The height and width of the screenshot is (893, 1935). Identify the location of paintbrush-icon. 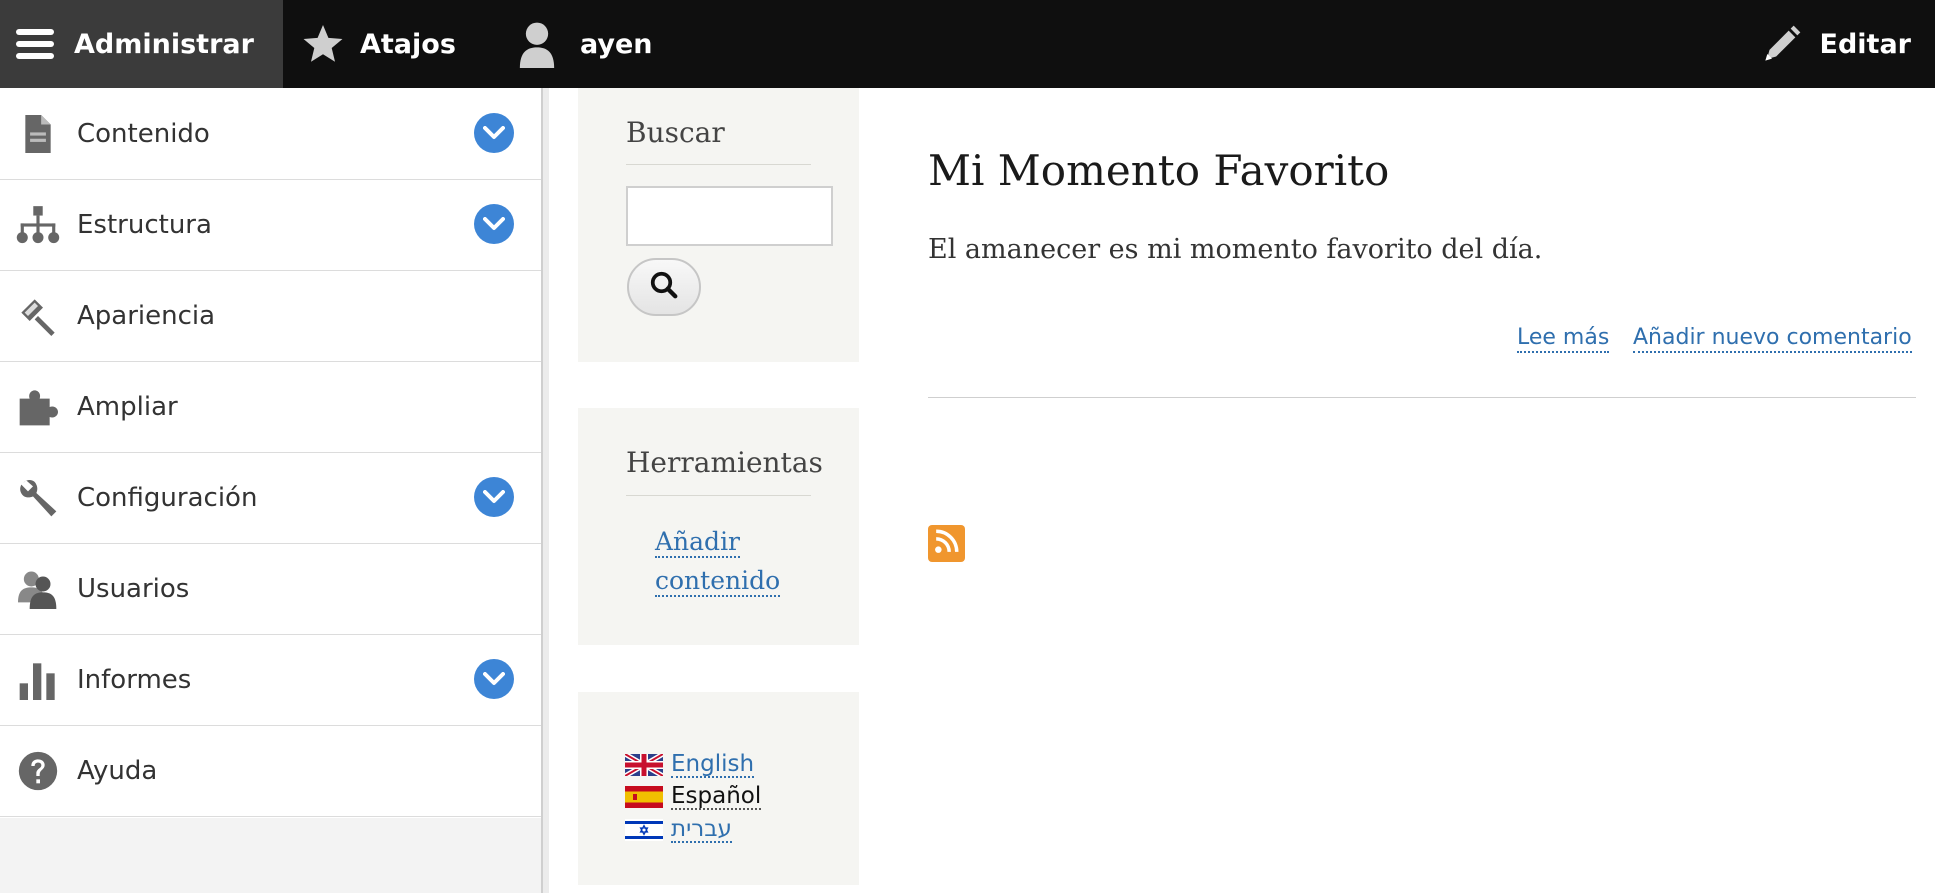
(38, 316).